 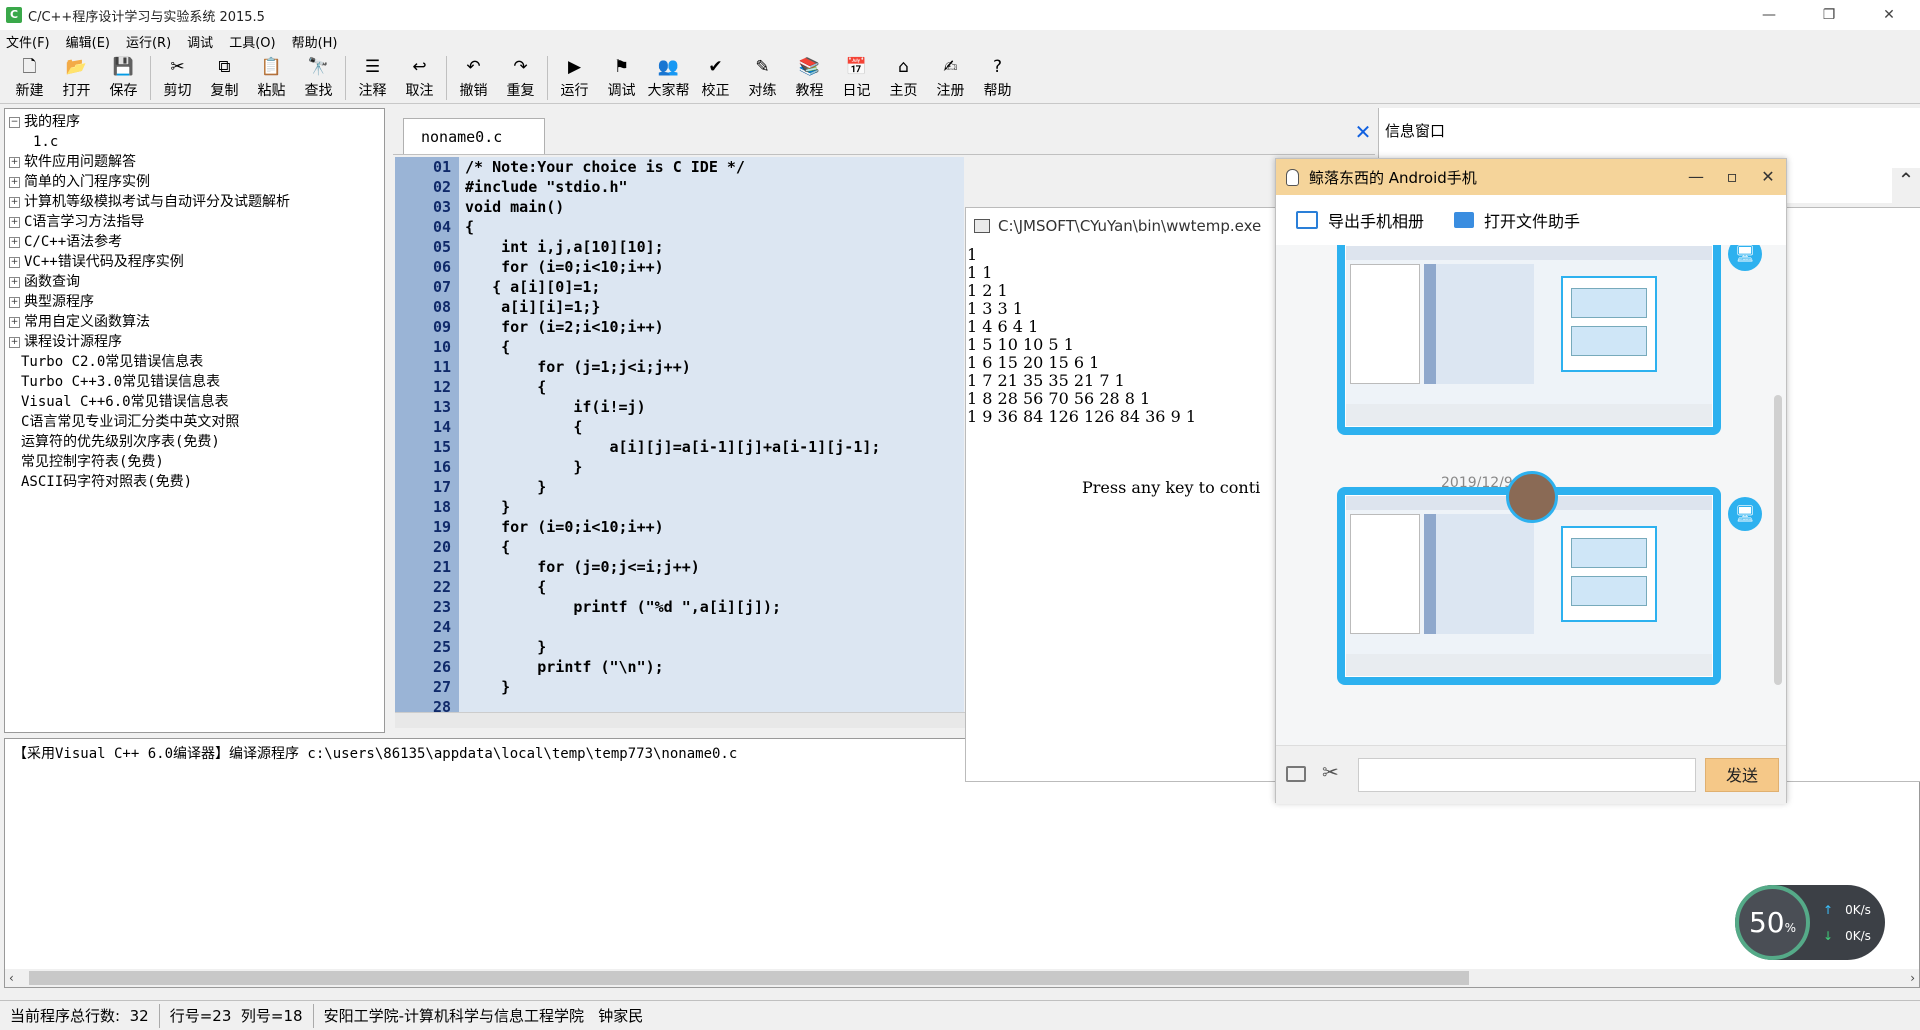 What do you see at coordinates (1742, 775) in the screenshot?
I see `send-button: 发送` at bounding box center [1742, 775].